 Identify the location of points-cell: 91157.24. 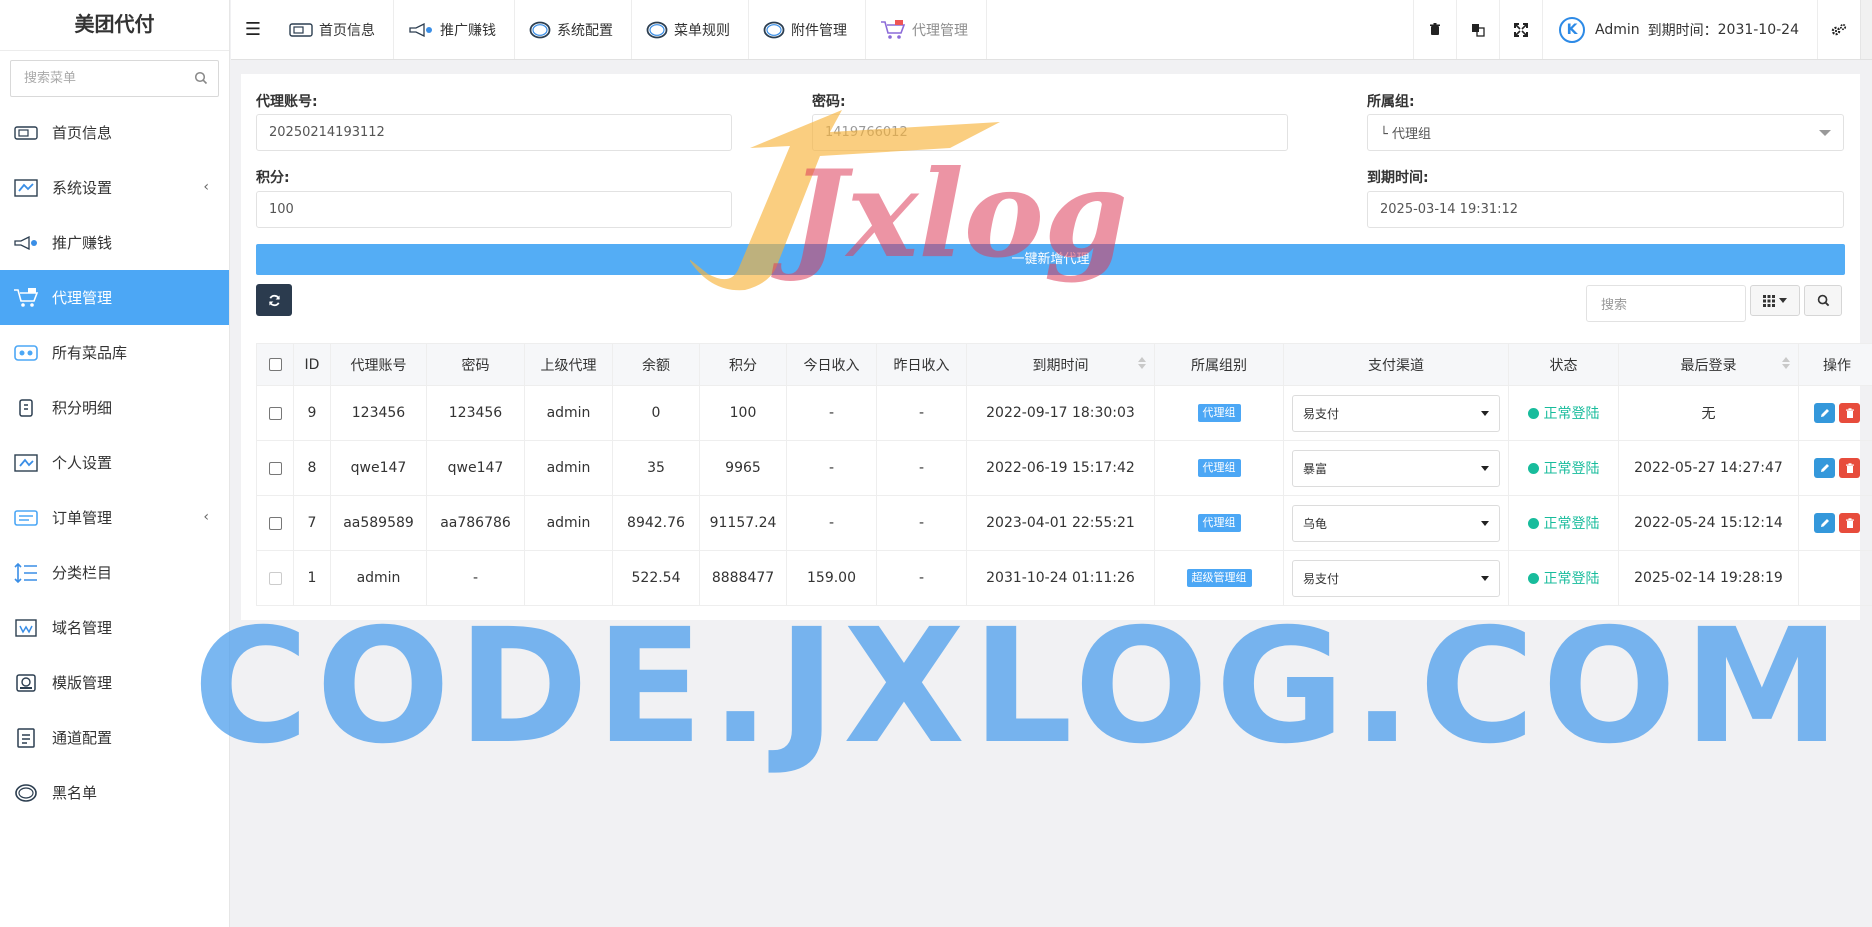
(743, 523).